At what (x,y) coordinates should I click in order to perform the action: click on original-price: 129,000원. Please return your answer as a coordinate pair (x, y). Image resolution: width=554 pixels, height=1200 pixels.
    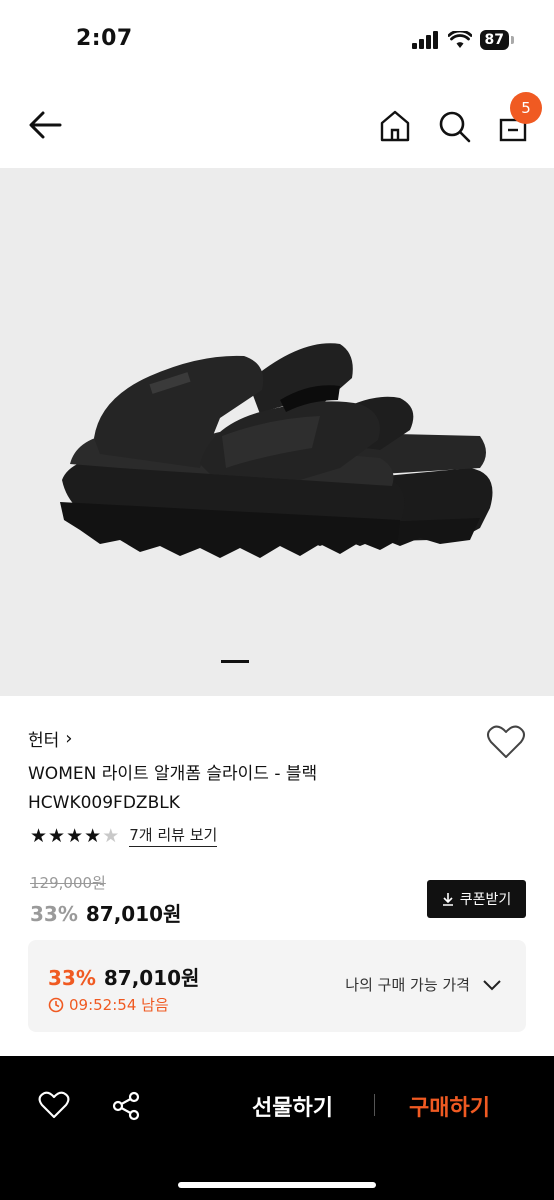
    Looking at the image, I should click on (68, 883).